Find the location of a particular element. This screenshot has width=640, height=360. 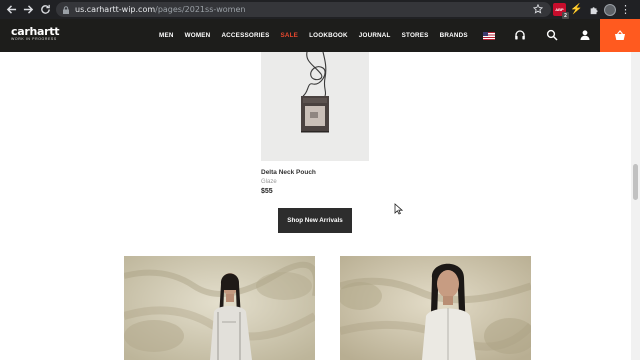

forward-arrow-icon is located at coordinates (28, 9).